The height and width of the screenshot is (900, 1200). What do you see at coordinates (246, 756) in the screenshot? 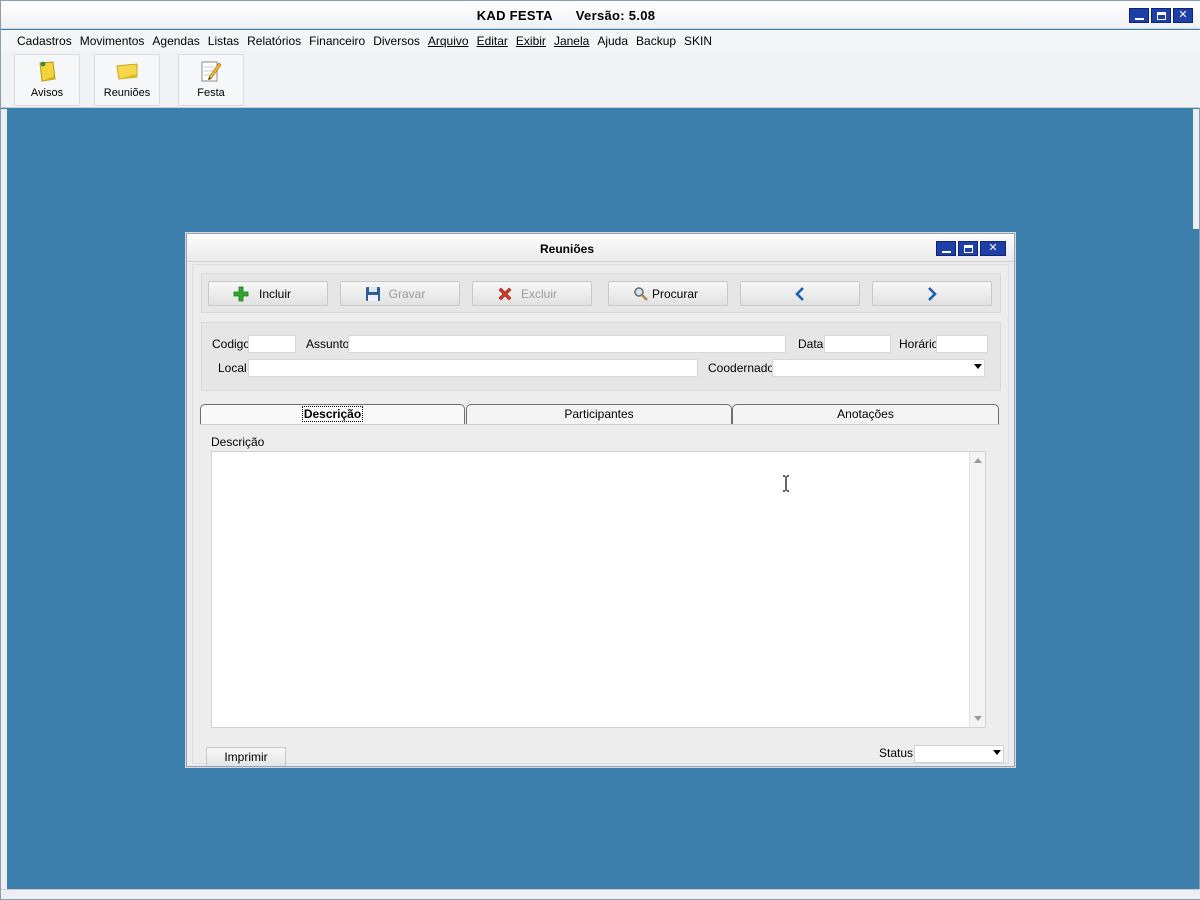
I see `imprimir-button: Imprimir` at bounding box center [246, 756].